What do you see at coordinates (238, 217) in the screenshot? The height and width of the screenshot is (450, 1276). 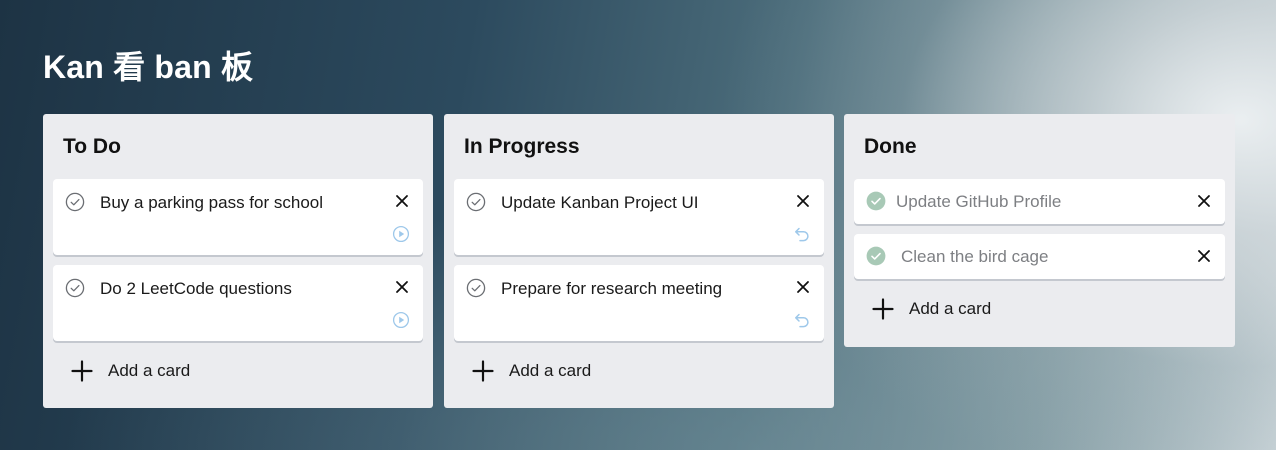 I see `card: Buy a parking pass for school` at bounding box center [238, 217].